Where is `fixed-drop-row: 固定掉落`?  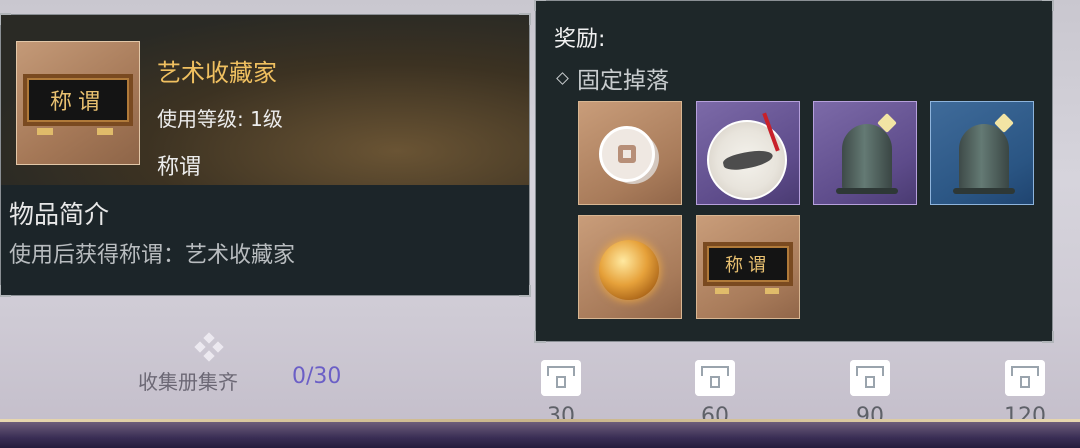
fixed-drop-row: 固定掉落 is located at coordinates (612, 78).